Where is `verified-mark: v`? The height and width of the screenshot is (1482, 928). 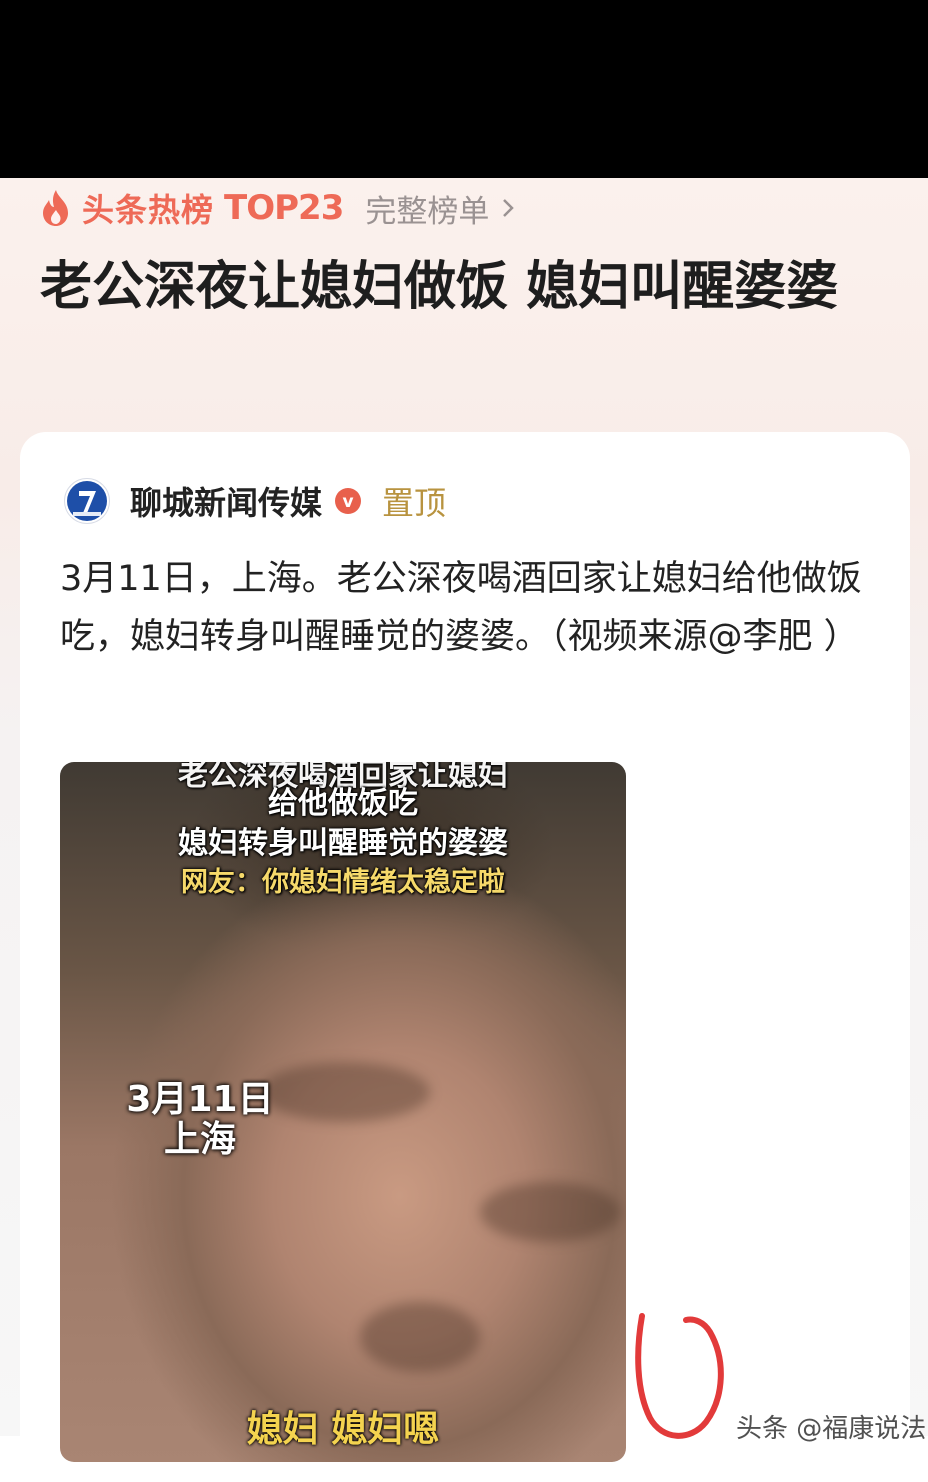
verified-mark: v is located at coordinates (347, 502).